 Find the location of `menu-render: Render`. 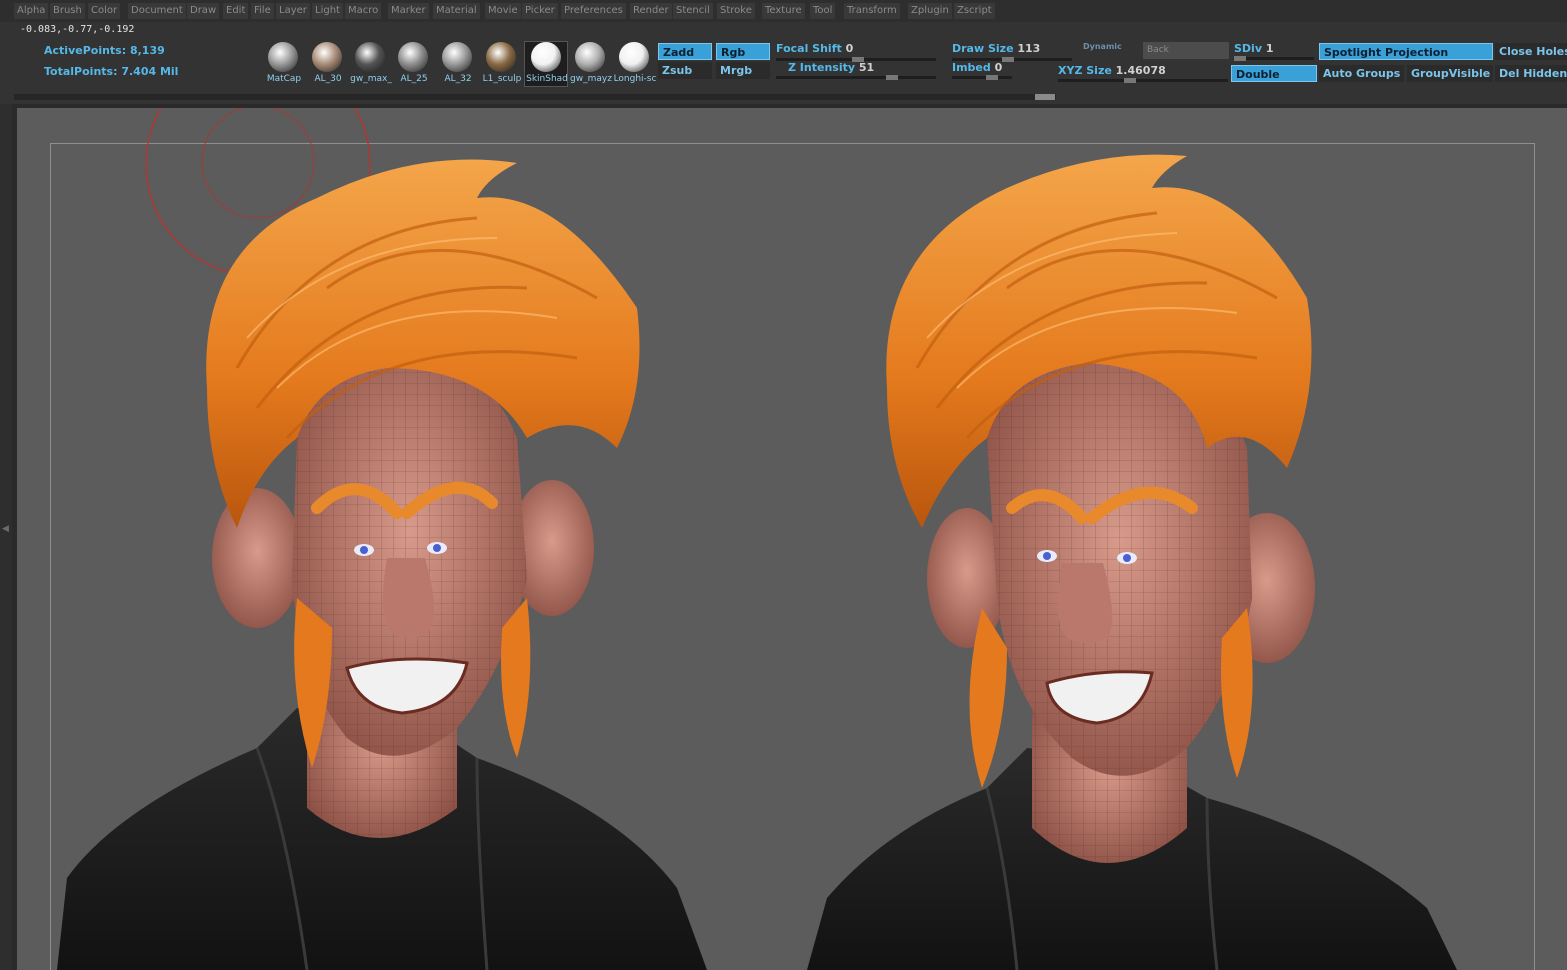

menu-render: Render is located at coordinates (651, 11).